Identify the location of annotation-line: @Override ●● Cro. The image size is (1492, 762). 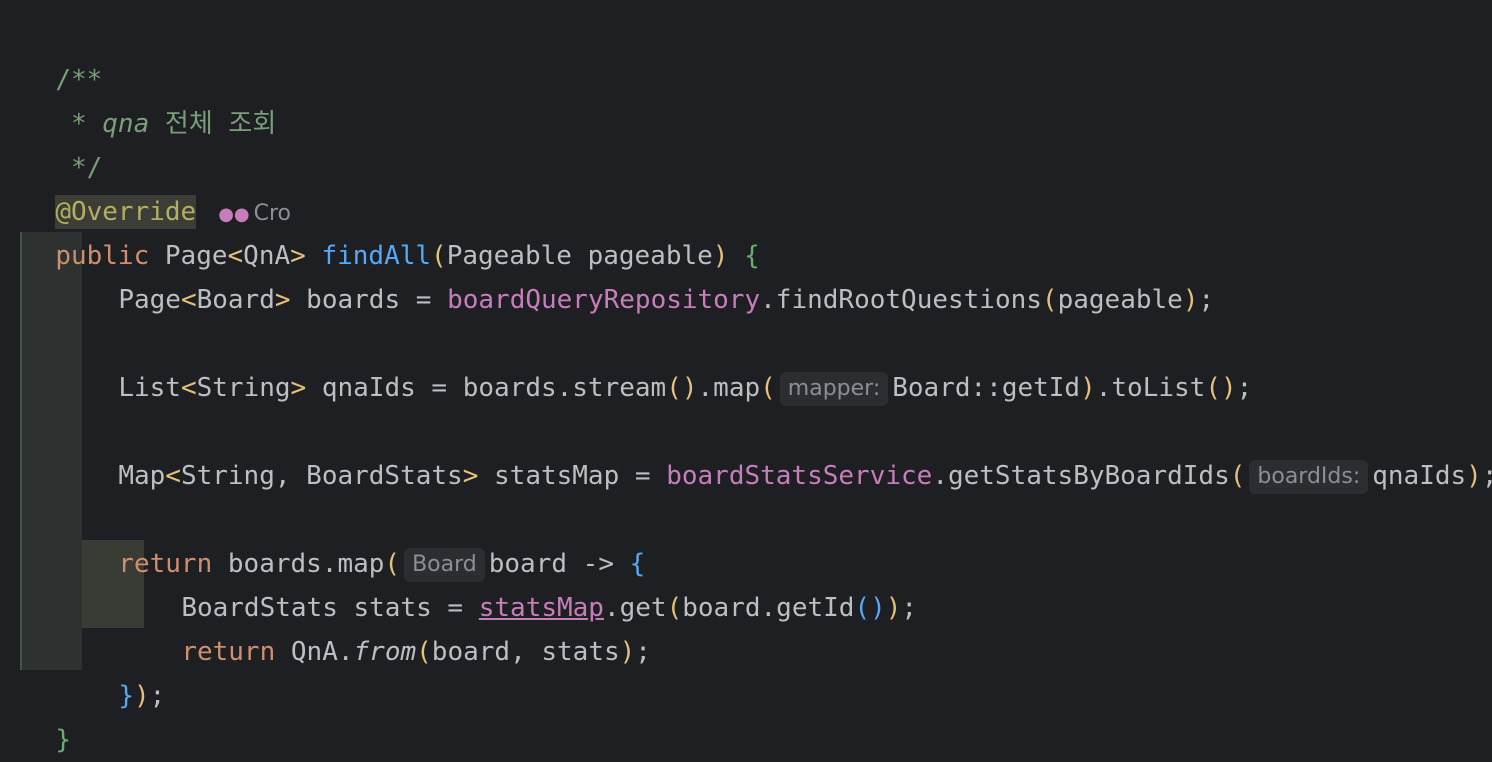
(157, 187).